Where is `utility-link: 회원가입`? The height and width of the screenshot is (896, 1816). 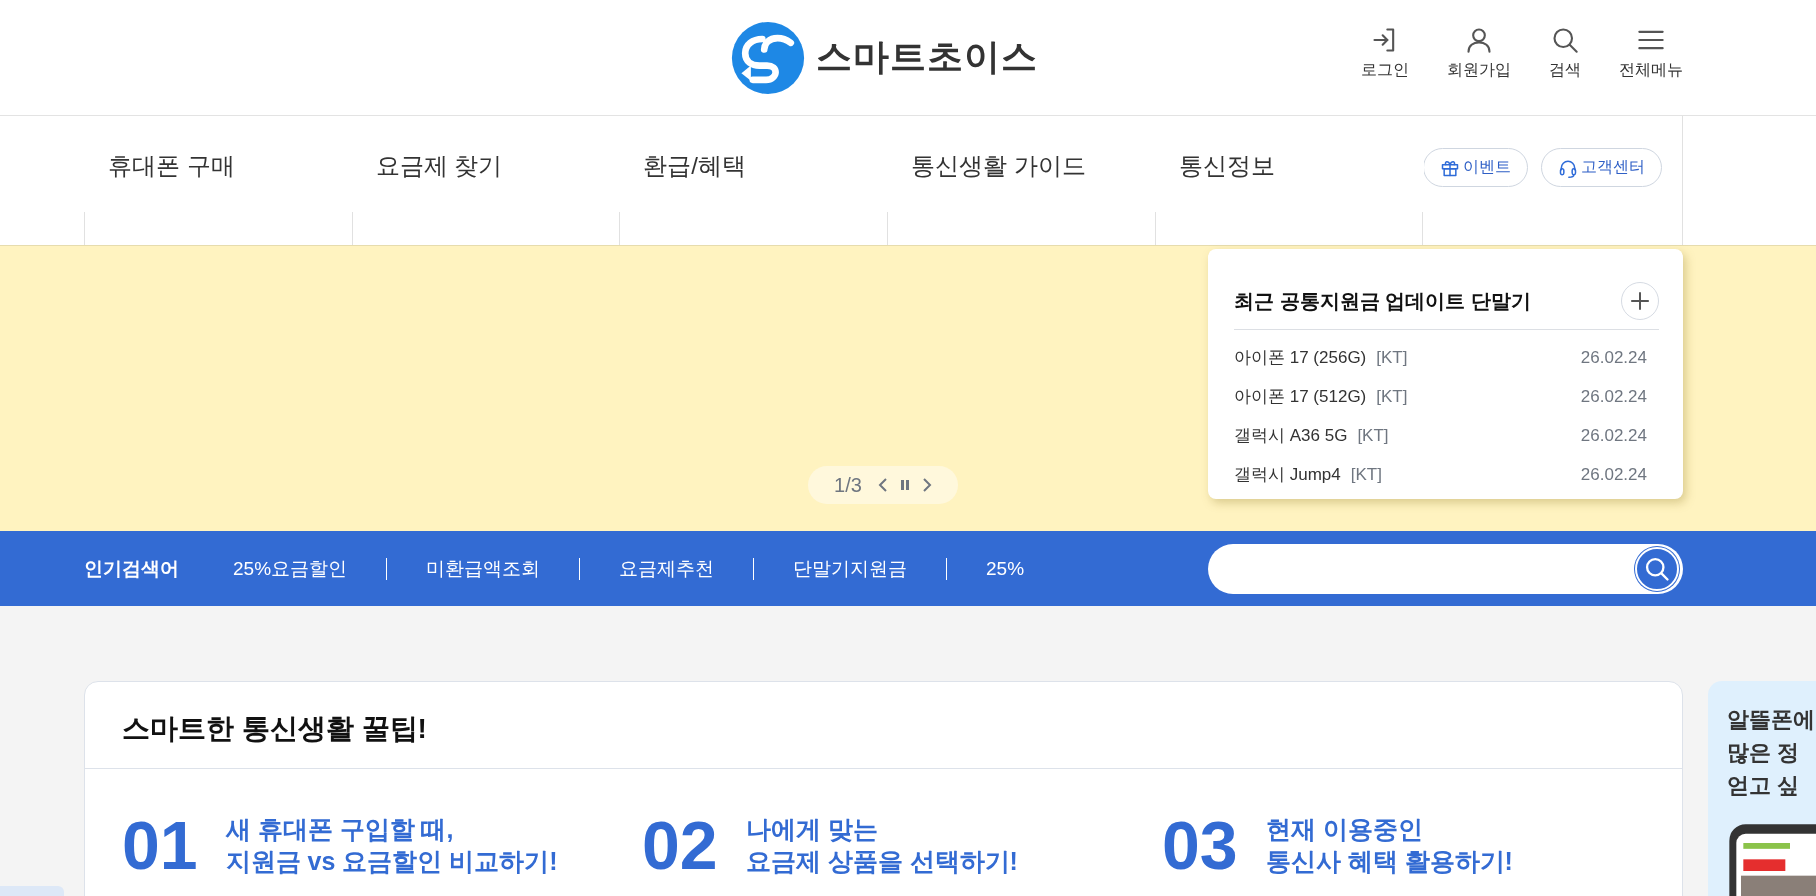
utility-link: 회원가입 is located at coordinates (1479, 53).